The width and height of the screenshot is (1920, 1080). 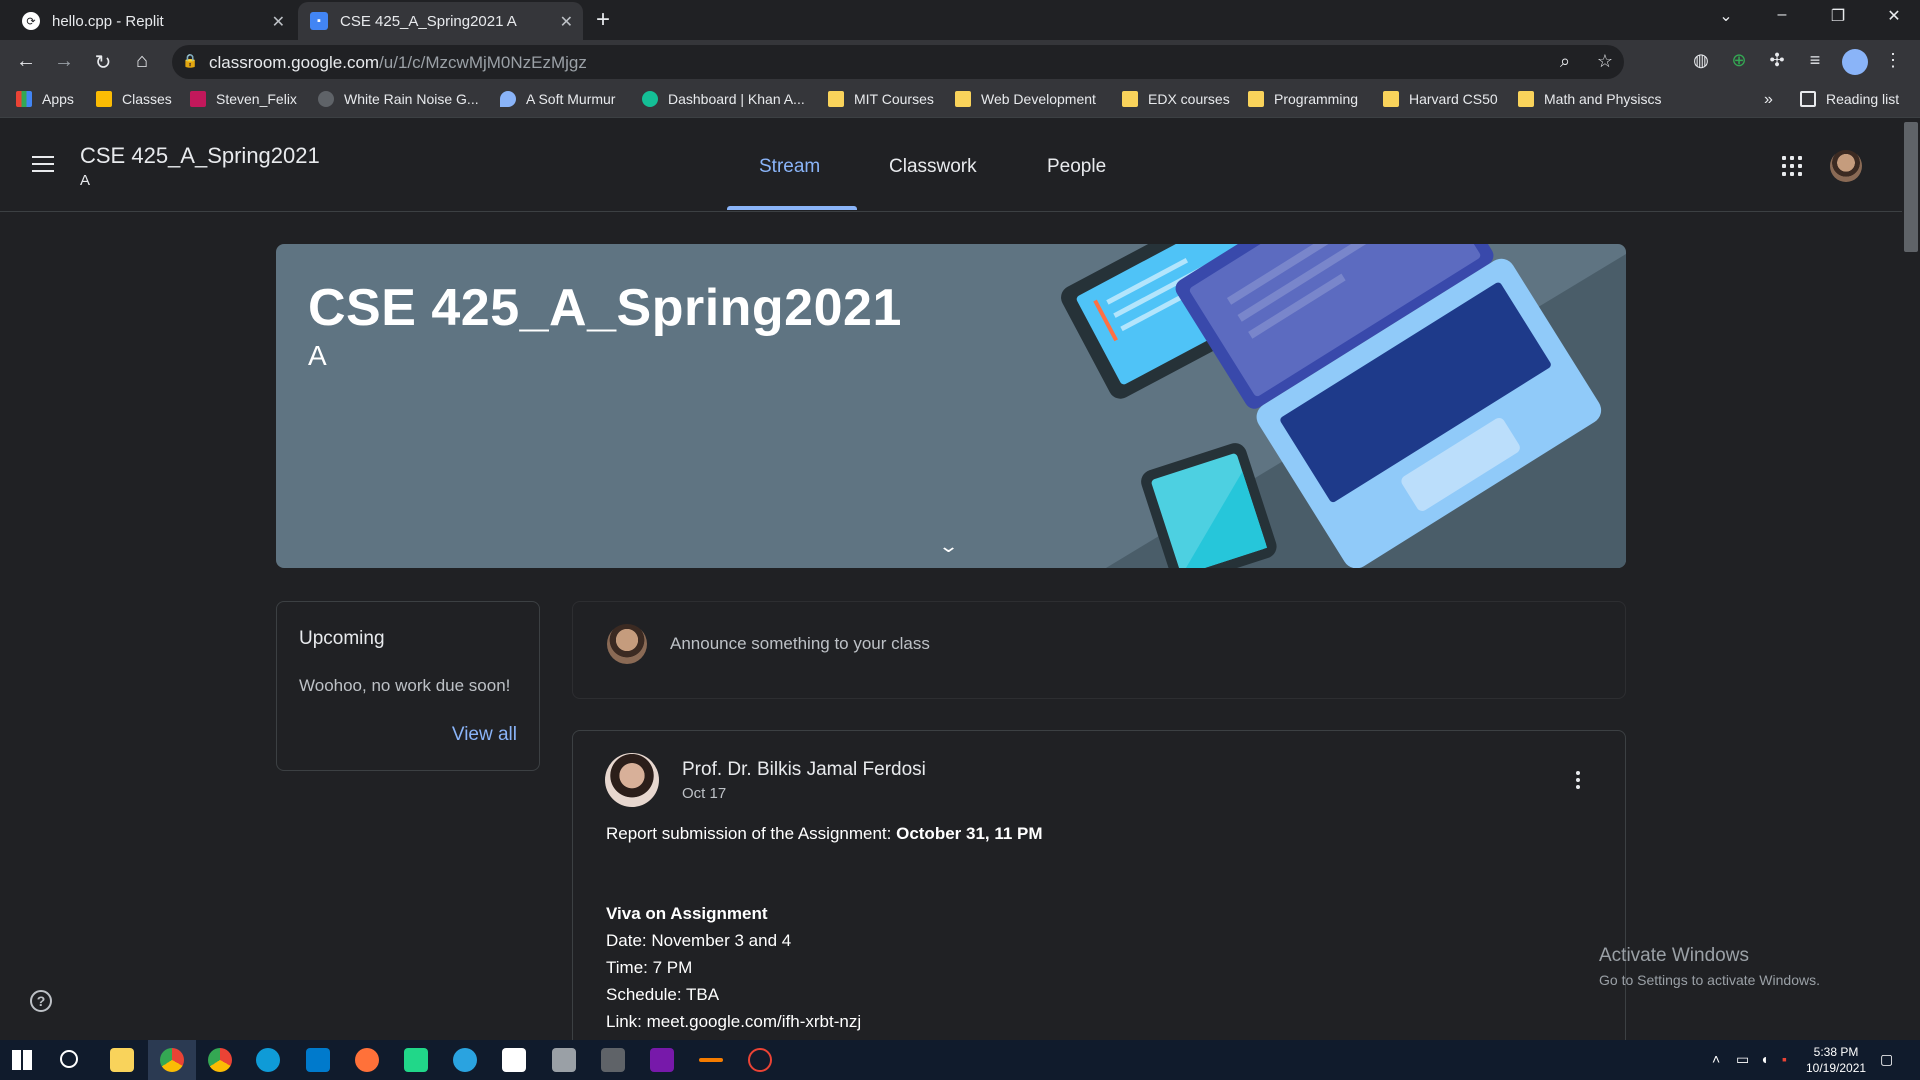 What do you see at coordinates (1742, 1059) in the screenshot?
I see `network-icon: ▭` at bounding box center [1742, 1059].